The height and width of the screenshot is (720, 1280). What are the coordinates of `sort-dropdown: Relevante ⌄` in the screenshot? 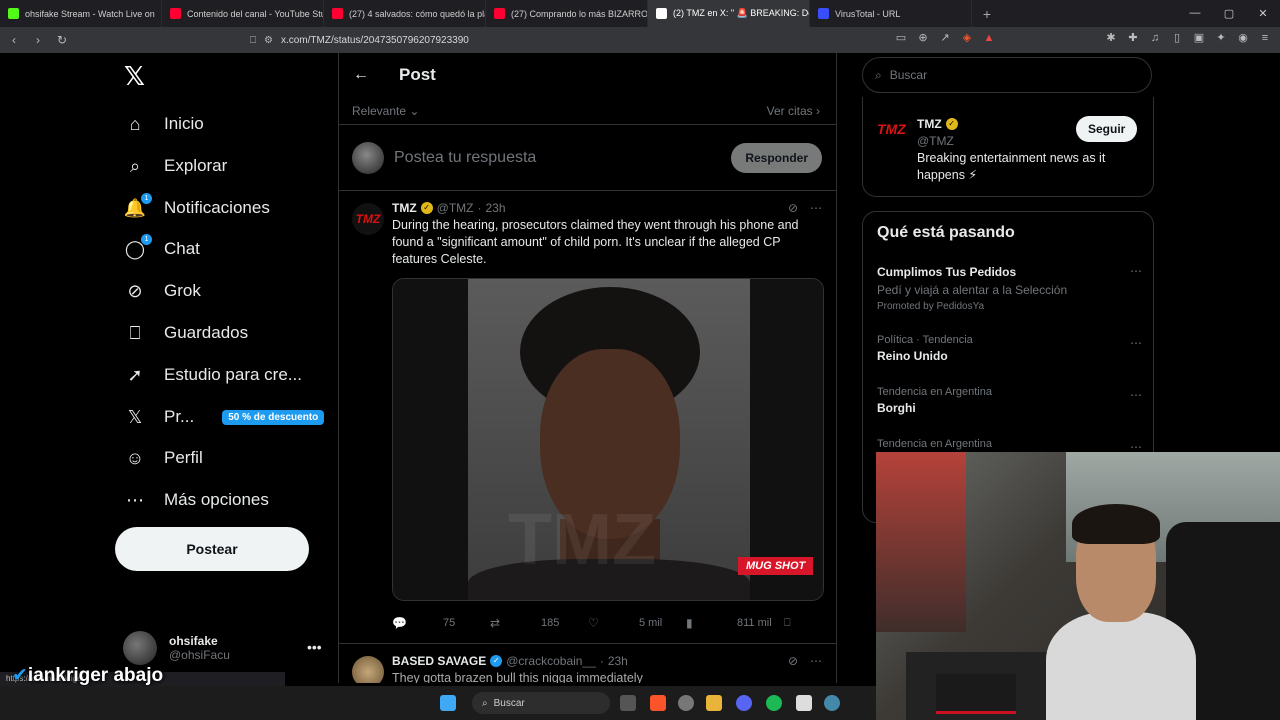 It's located at (385, 111).